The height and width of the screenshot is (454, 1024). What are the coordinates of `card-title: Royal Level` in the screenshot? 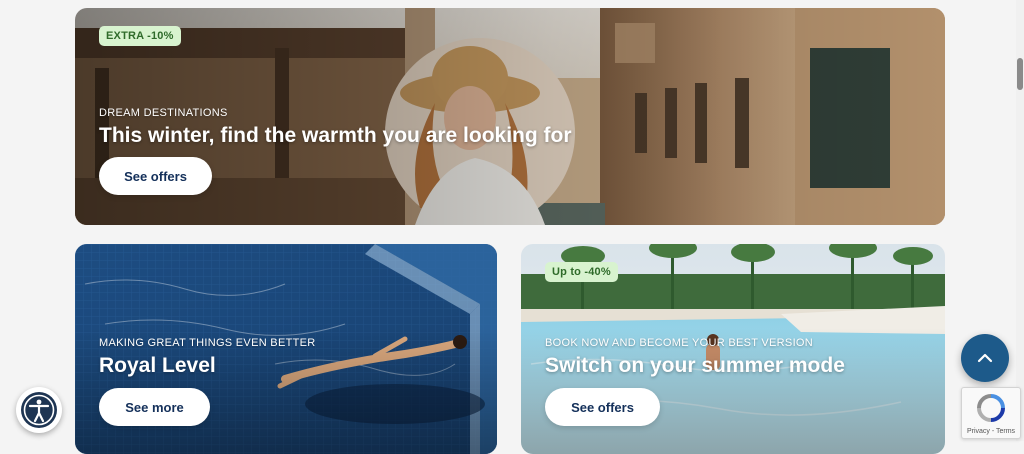 It's located at (157, 365).